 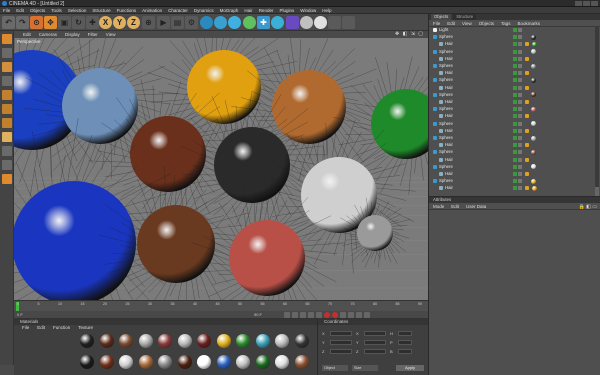 What do you see at coordinates (438, 206) in the screenshot?
I see `attribute-menu-item: Mode` at bounding box center [438, 206].